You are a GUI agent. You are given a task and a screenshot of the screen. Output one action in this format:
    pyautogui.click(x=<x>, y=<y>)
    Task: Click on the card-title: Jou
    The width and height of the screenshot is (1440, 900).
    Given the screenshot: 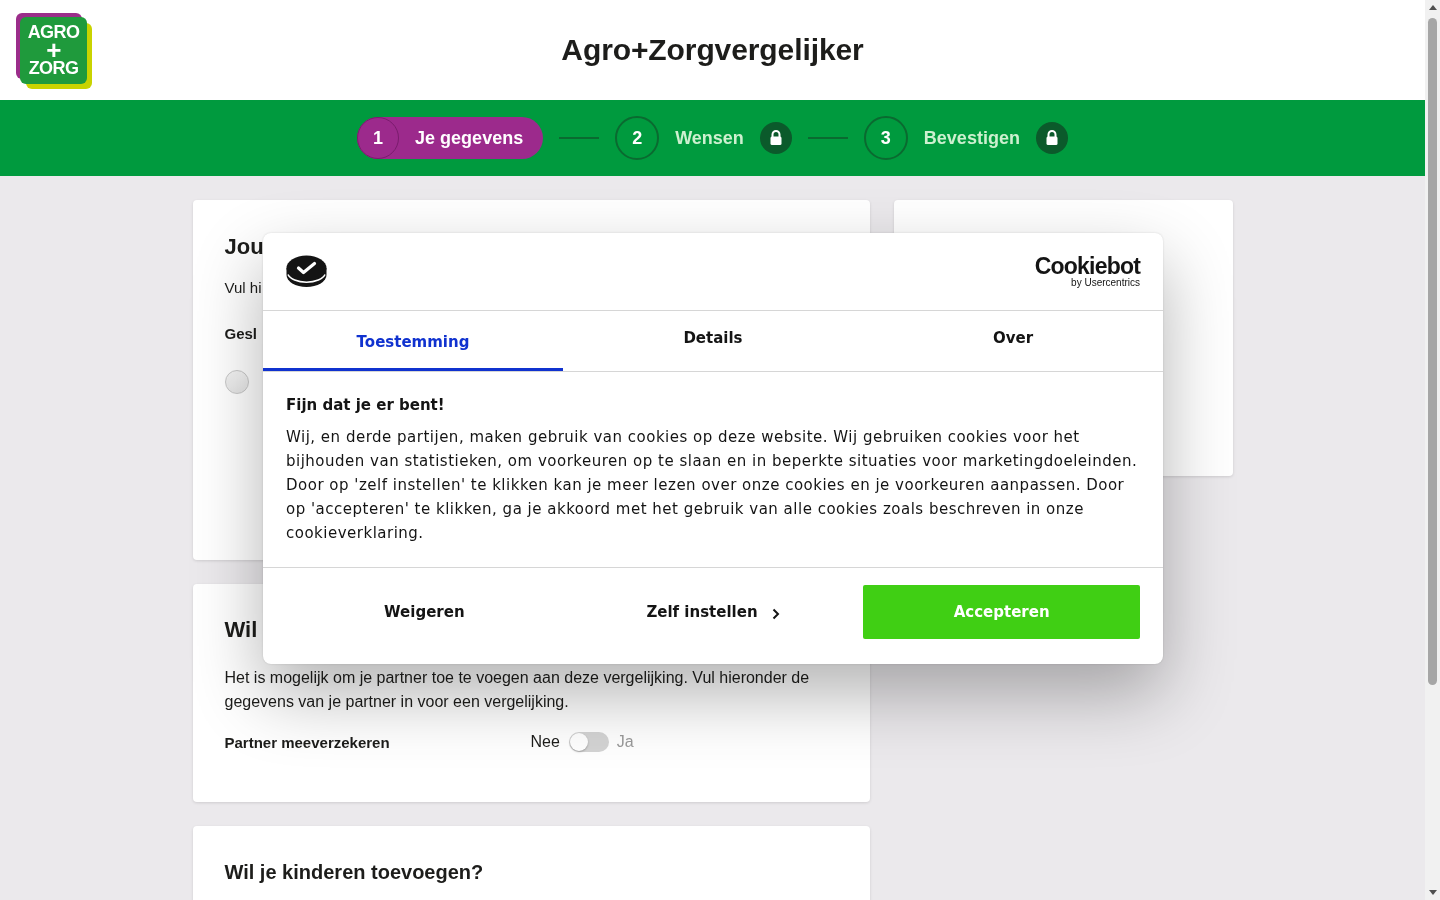 What is the action you would take?
    pyautogui.click(x=244, y=247)
    